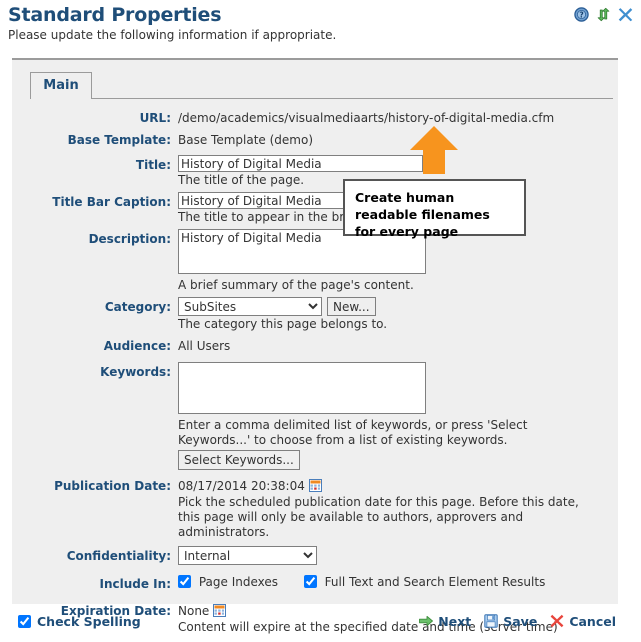 Image resolution: width=641 pixels, height=642 pixels. I want to click on row-confidentiality: Confidentiality: Internal, so click(315, 555).